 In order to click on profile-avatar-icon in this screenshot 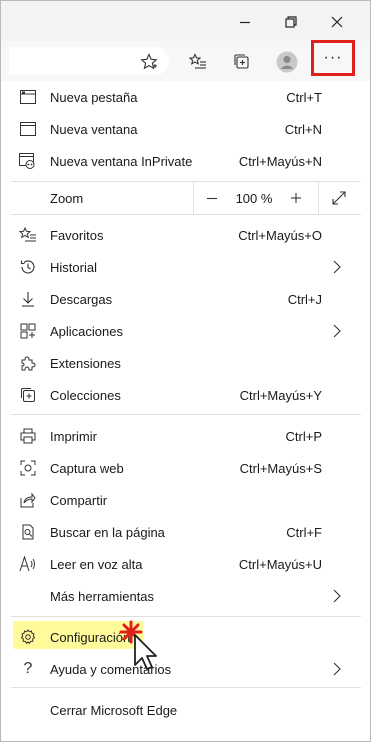, I will do `click(287, 62)`.